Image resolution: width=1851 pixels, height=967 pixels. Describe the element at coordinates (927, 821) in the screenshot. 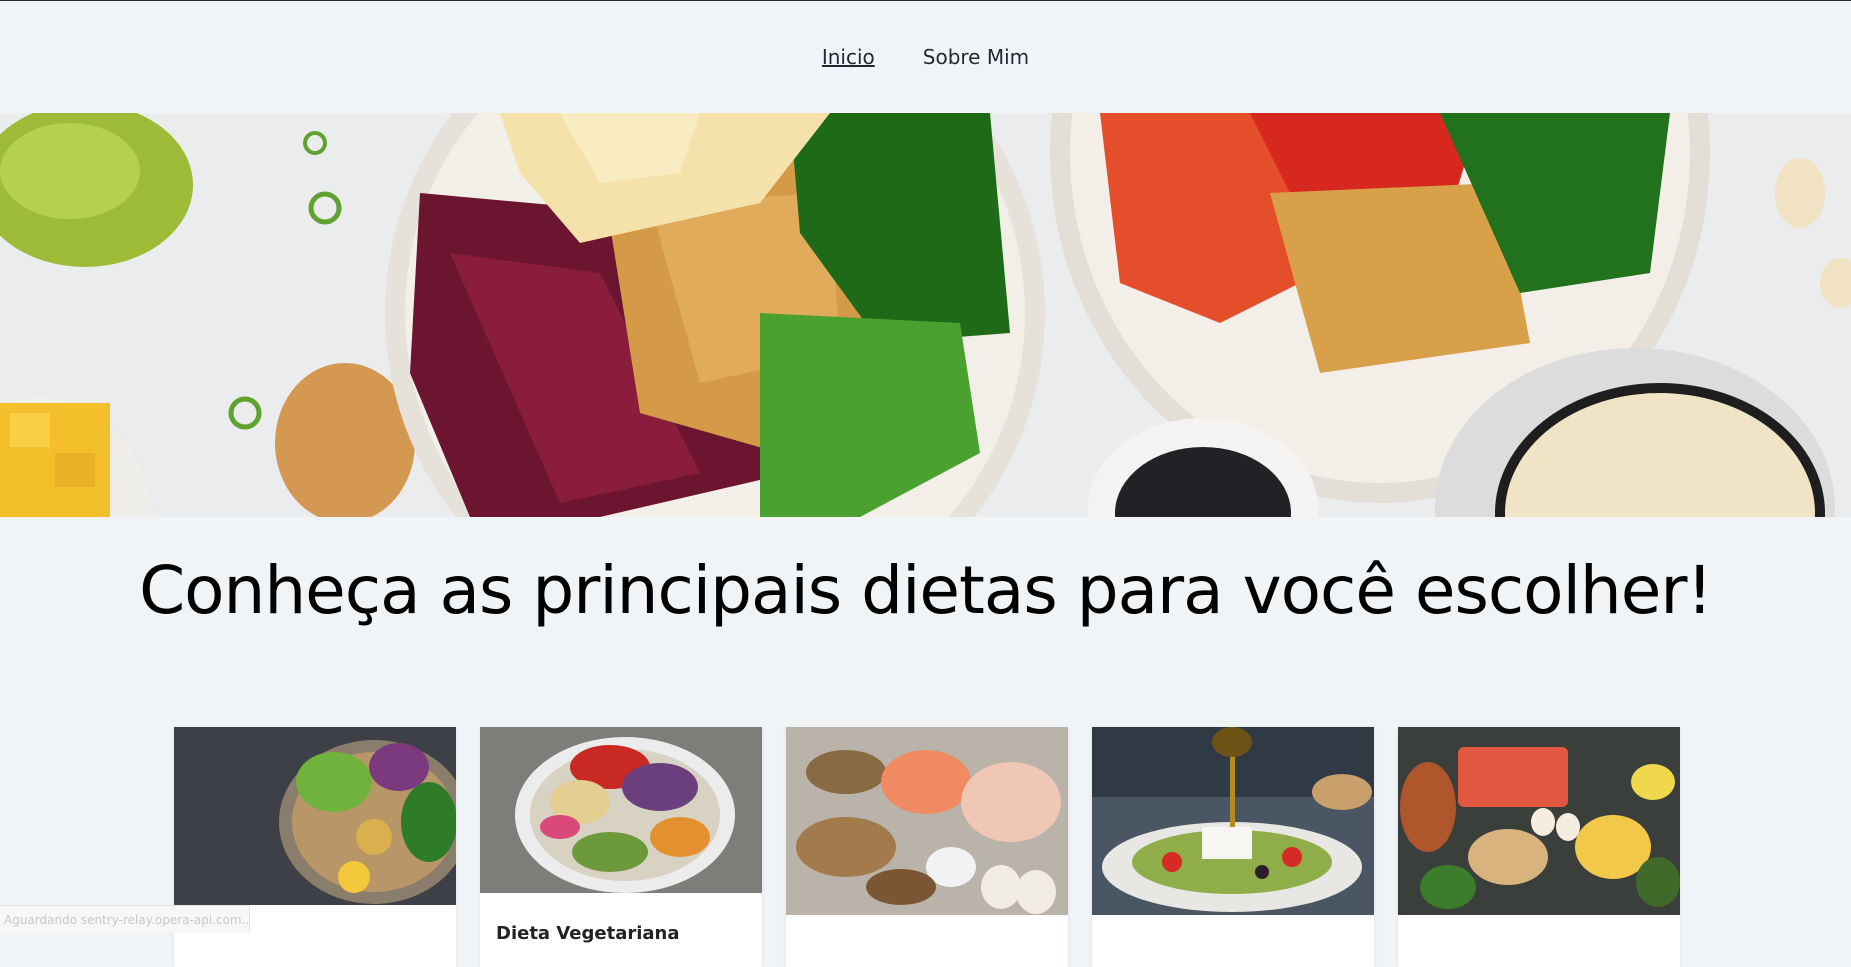

I see `protein-foods-image` at that location.